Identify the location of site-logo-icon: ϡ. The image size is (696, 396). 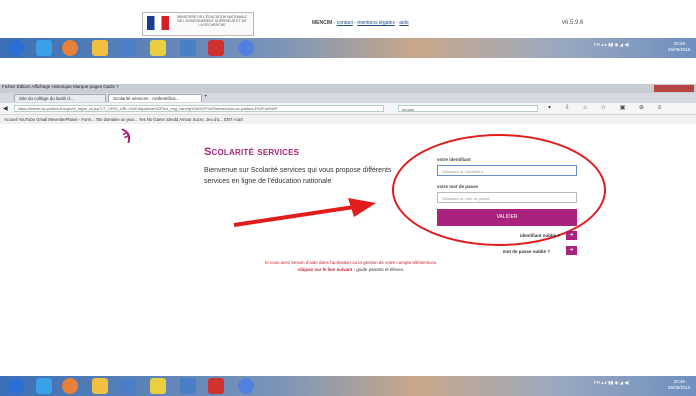
(126, 135).